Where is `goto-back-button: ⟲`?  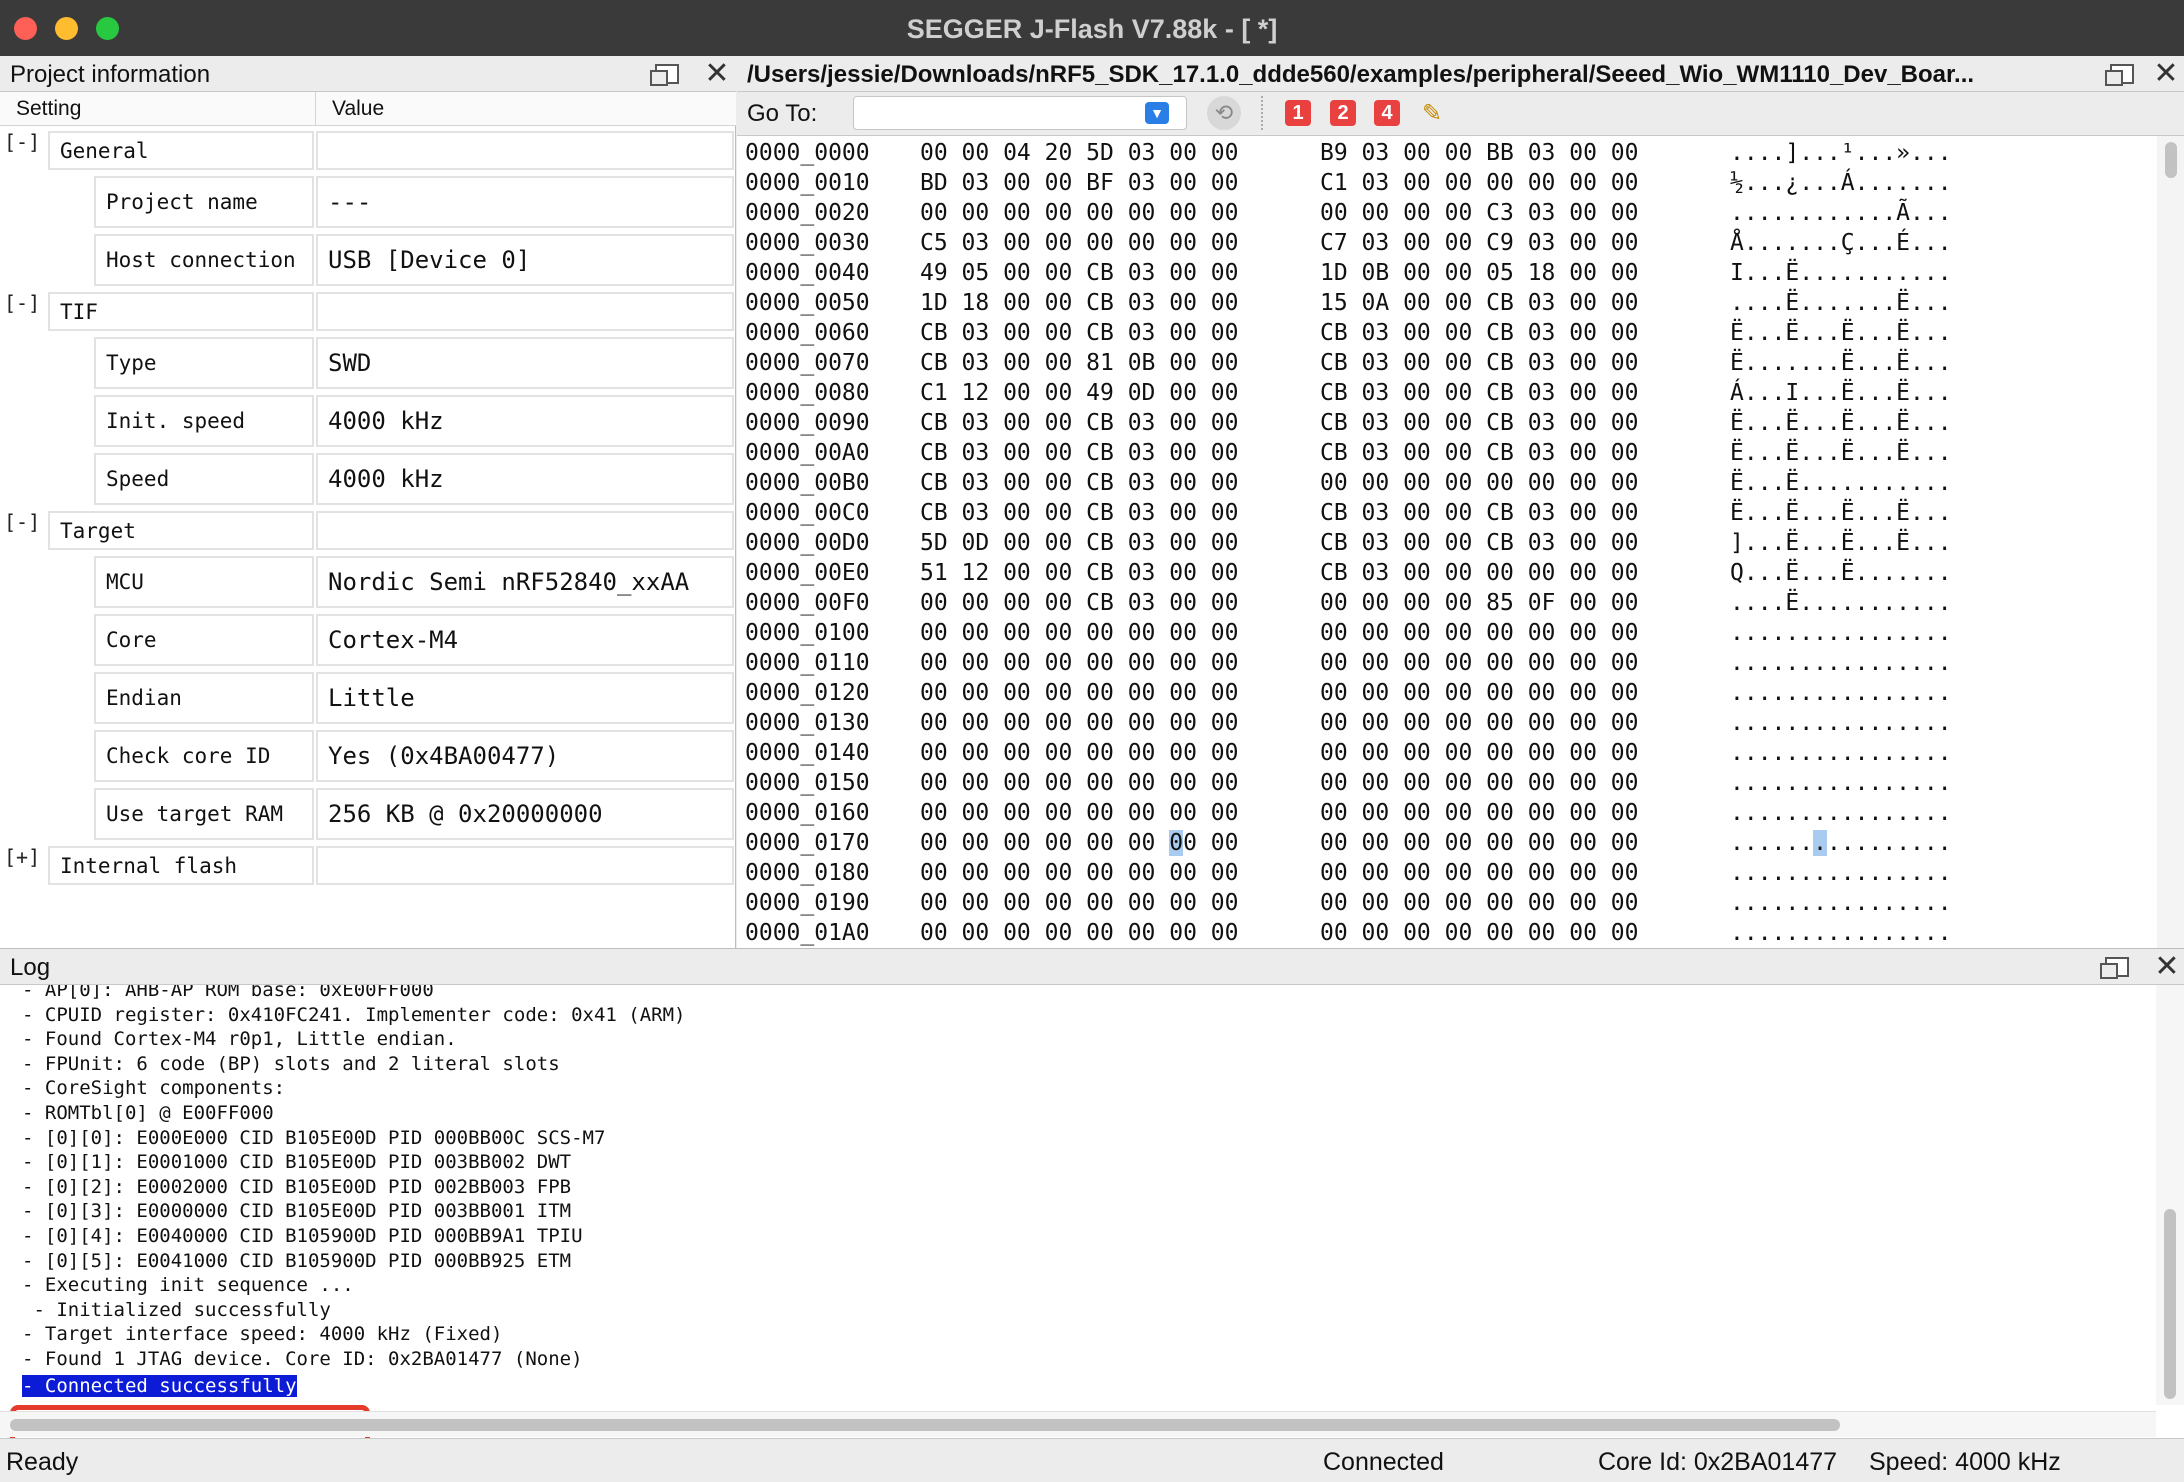
goto-back-button: ⟲ is located at coordinates (1224, 113).